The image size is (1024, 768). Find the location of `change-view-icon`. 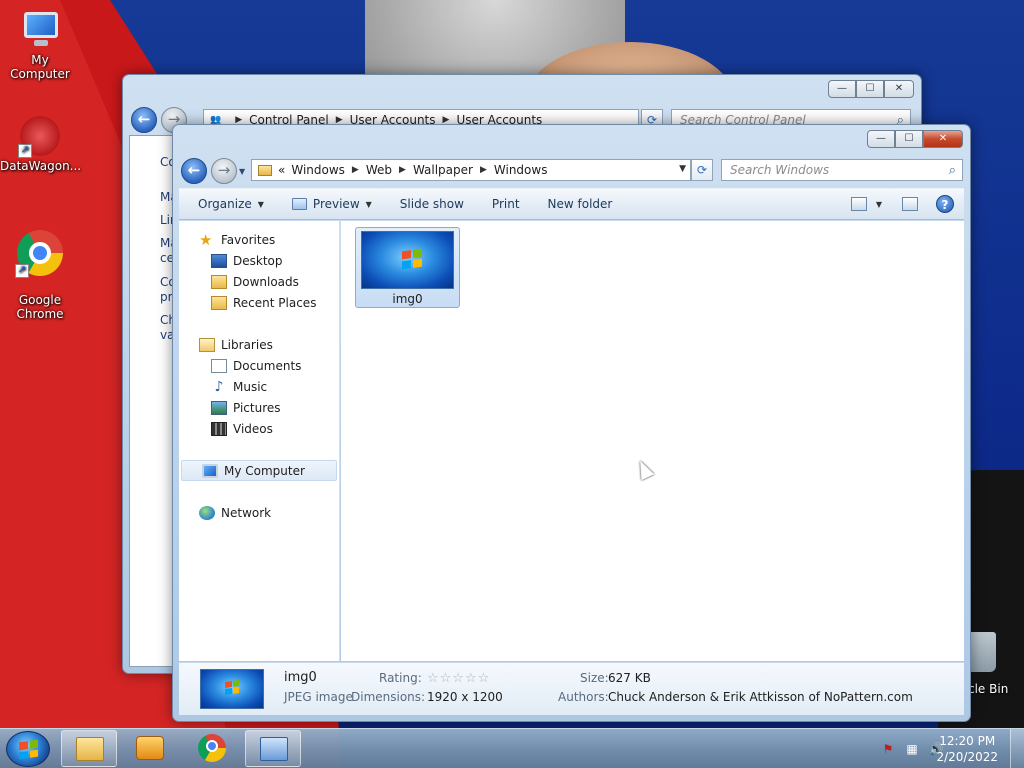

change-view-icon is located at coordinates (858, 204).